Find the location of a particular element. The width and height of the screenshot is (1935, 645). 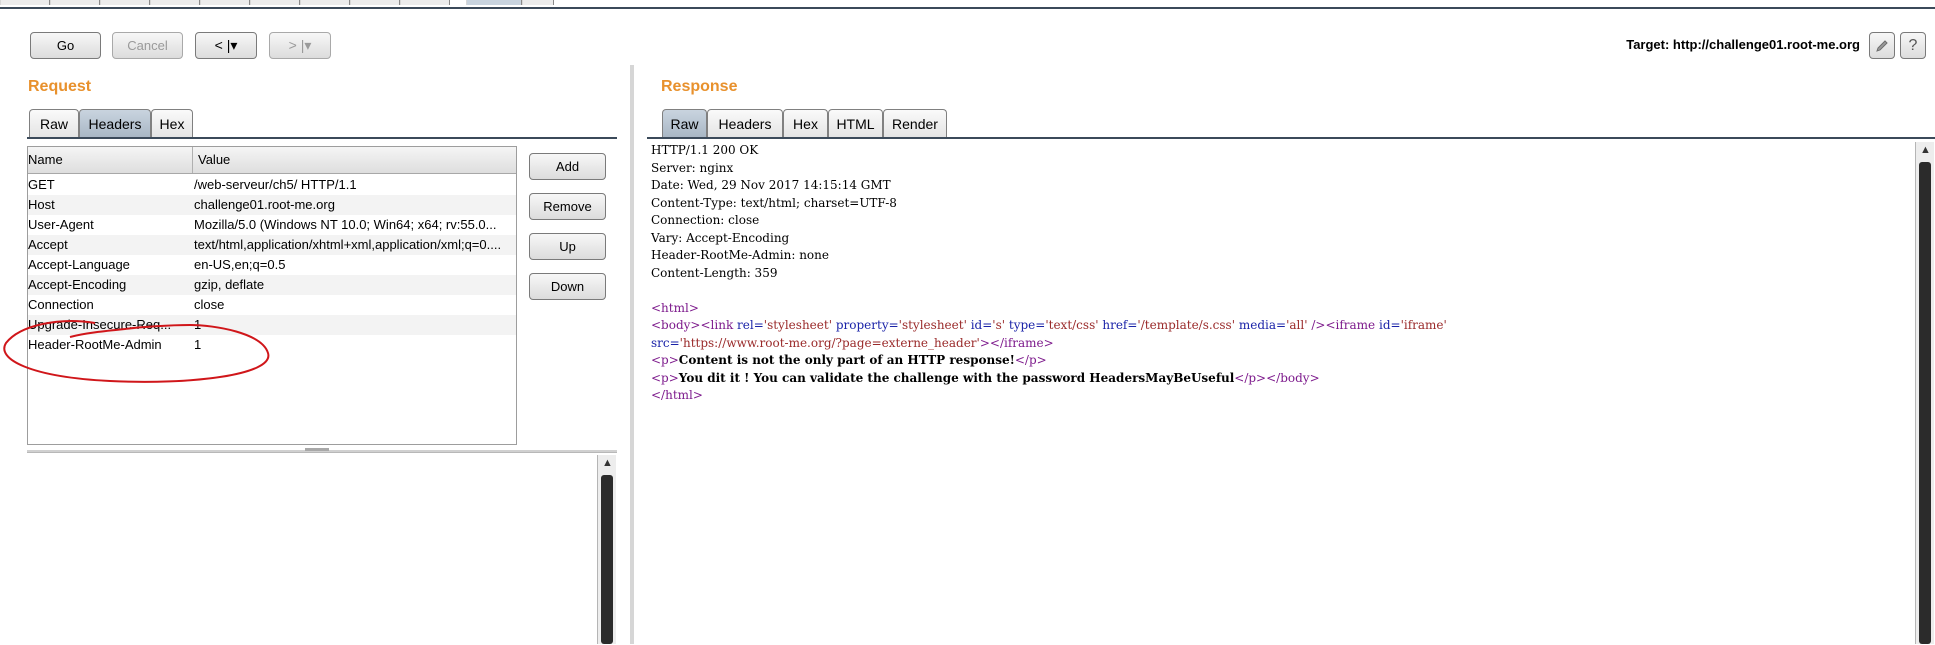

tab-response-hex: Hex is located at coordinates (805, 123).